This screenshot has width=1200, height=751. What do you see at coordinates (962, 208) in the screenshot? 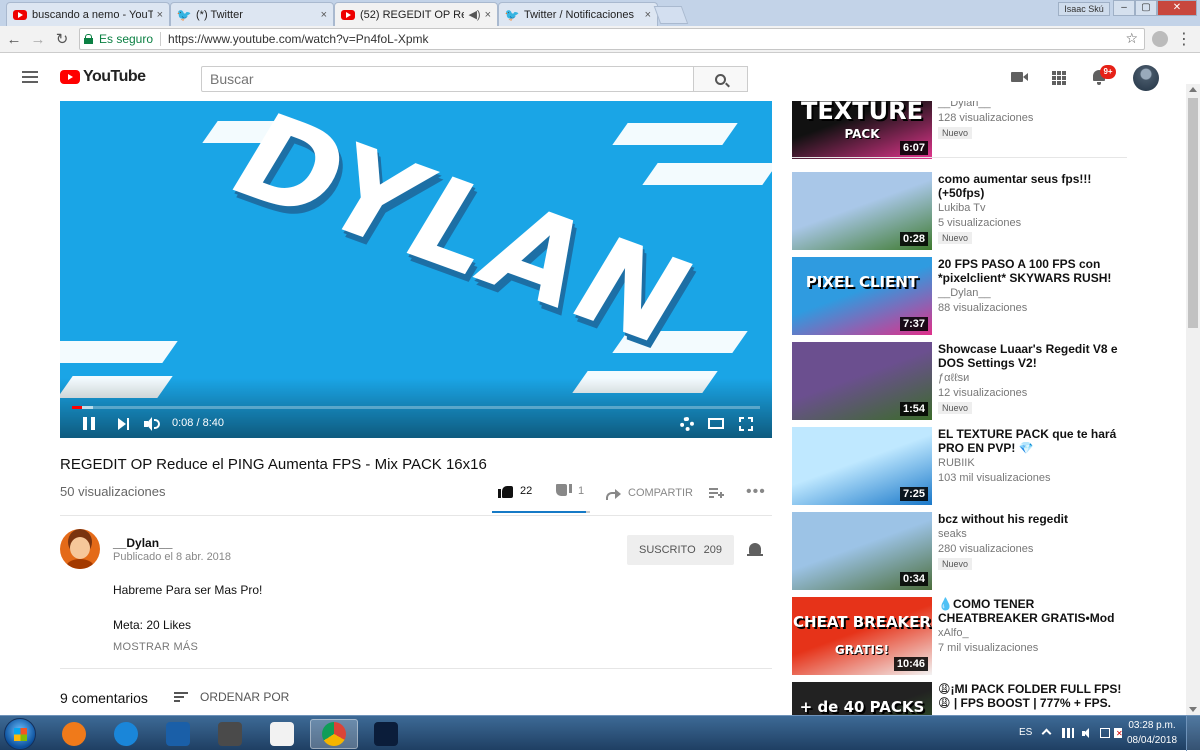
I see `recommendation-channel: Lukiba Tv` at bounding box center [962, 208].